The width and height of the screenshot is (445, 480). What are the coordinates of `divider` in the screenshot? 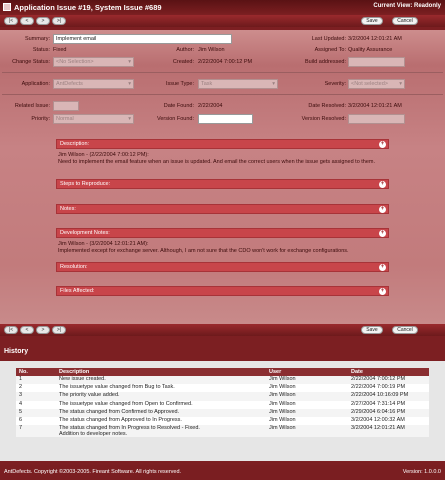 It's located at (222, 94).